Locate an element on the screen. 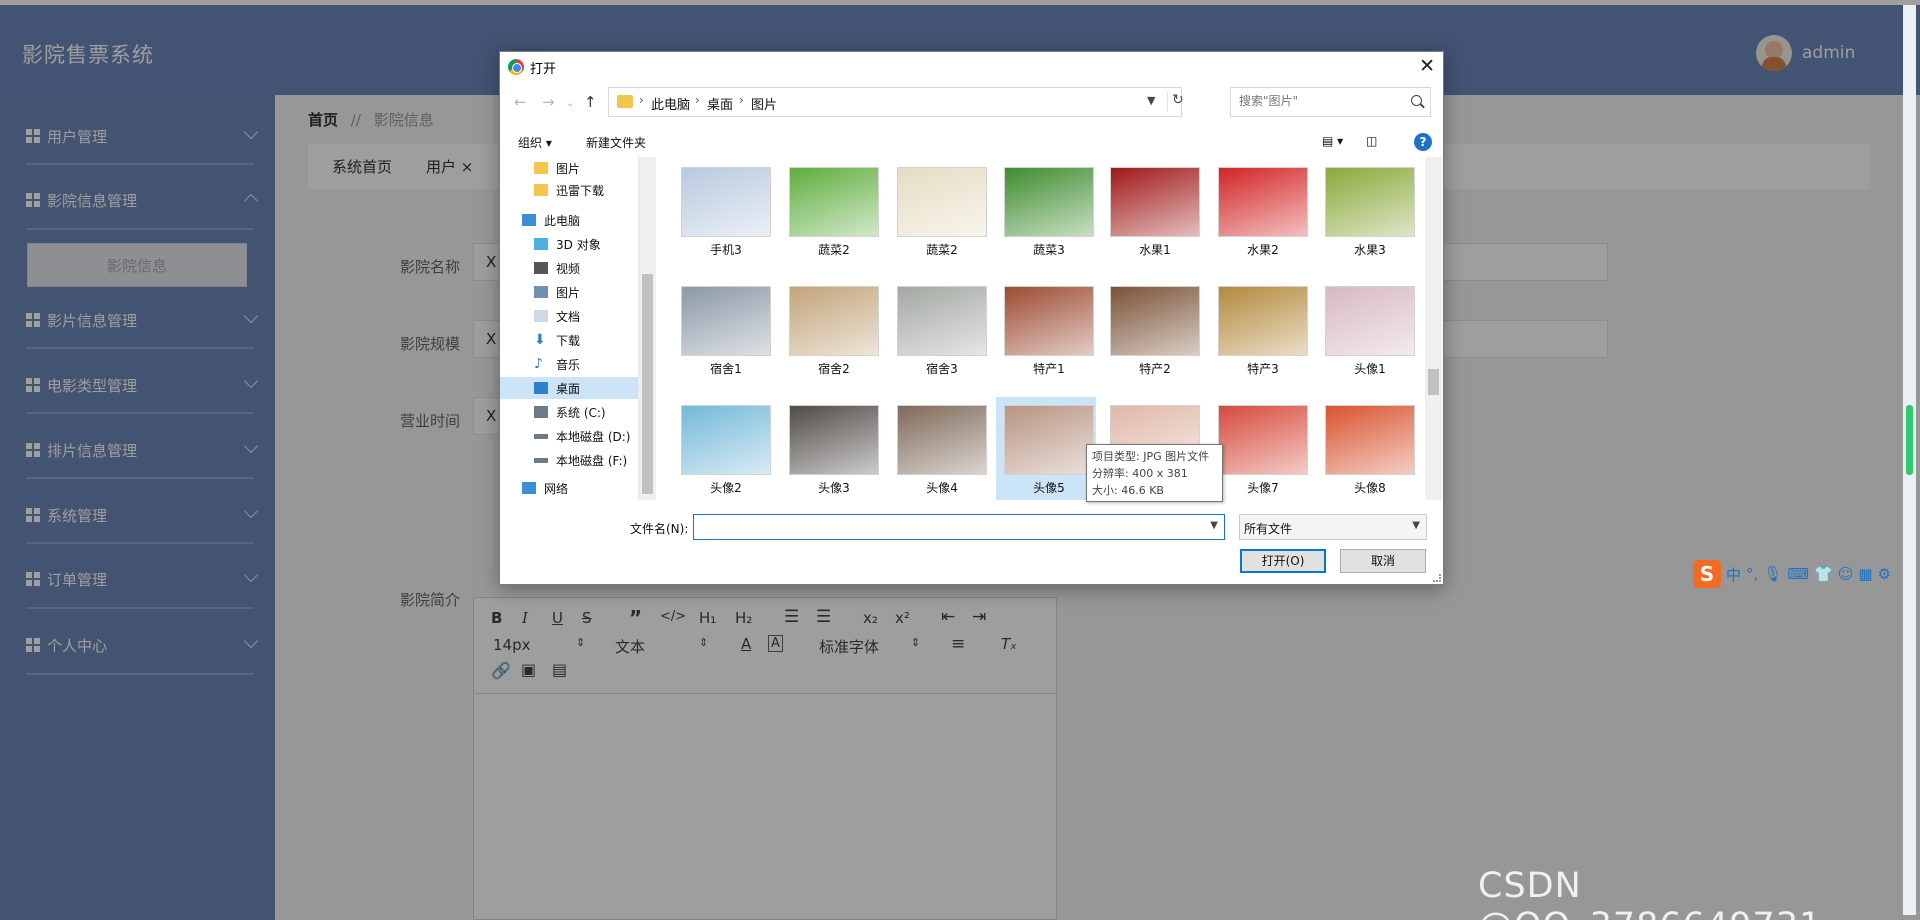  forward-arrow-icon: → is located at coordinates (548, 102).